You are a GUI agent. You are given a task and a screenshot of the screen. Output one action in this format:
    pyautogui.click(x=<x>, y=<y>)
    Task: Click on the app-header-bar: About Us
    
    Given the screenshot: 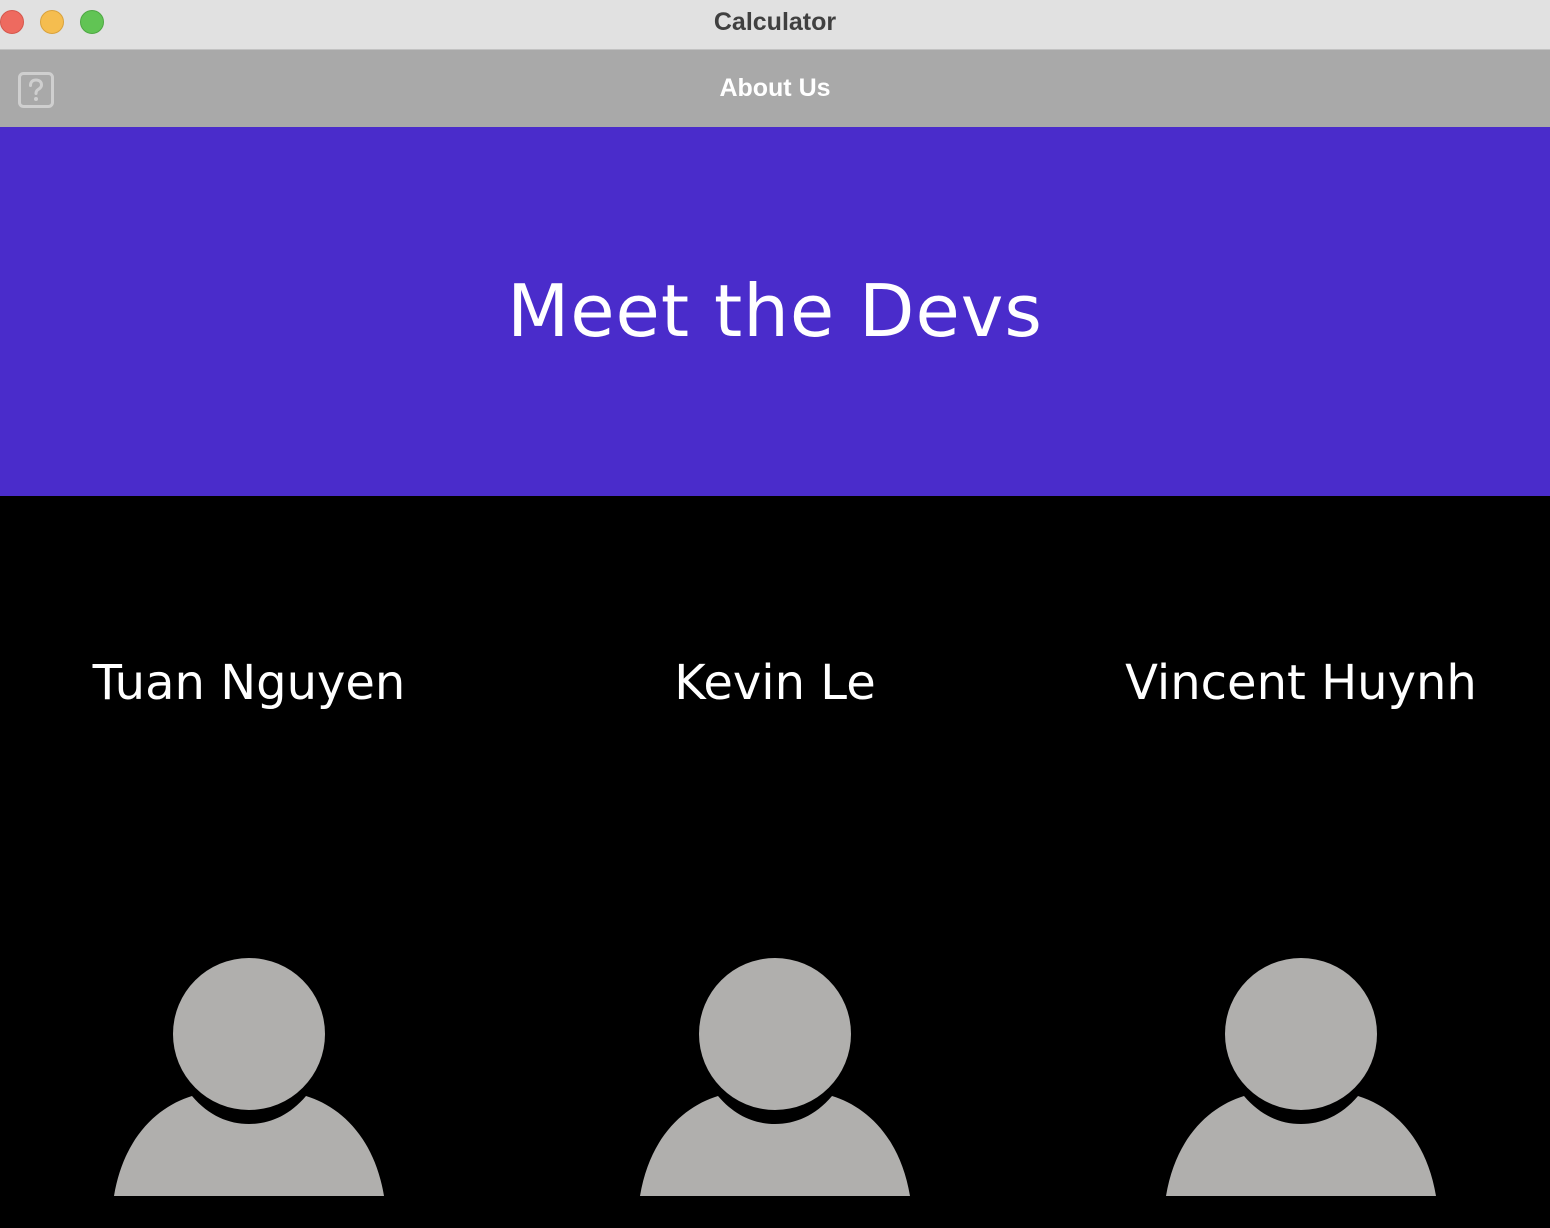 What is the action you would take?
    pyautogui.click(x=775, y=88)
    